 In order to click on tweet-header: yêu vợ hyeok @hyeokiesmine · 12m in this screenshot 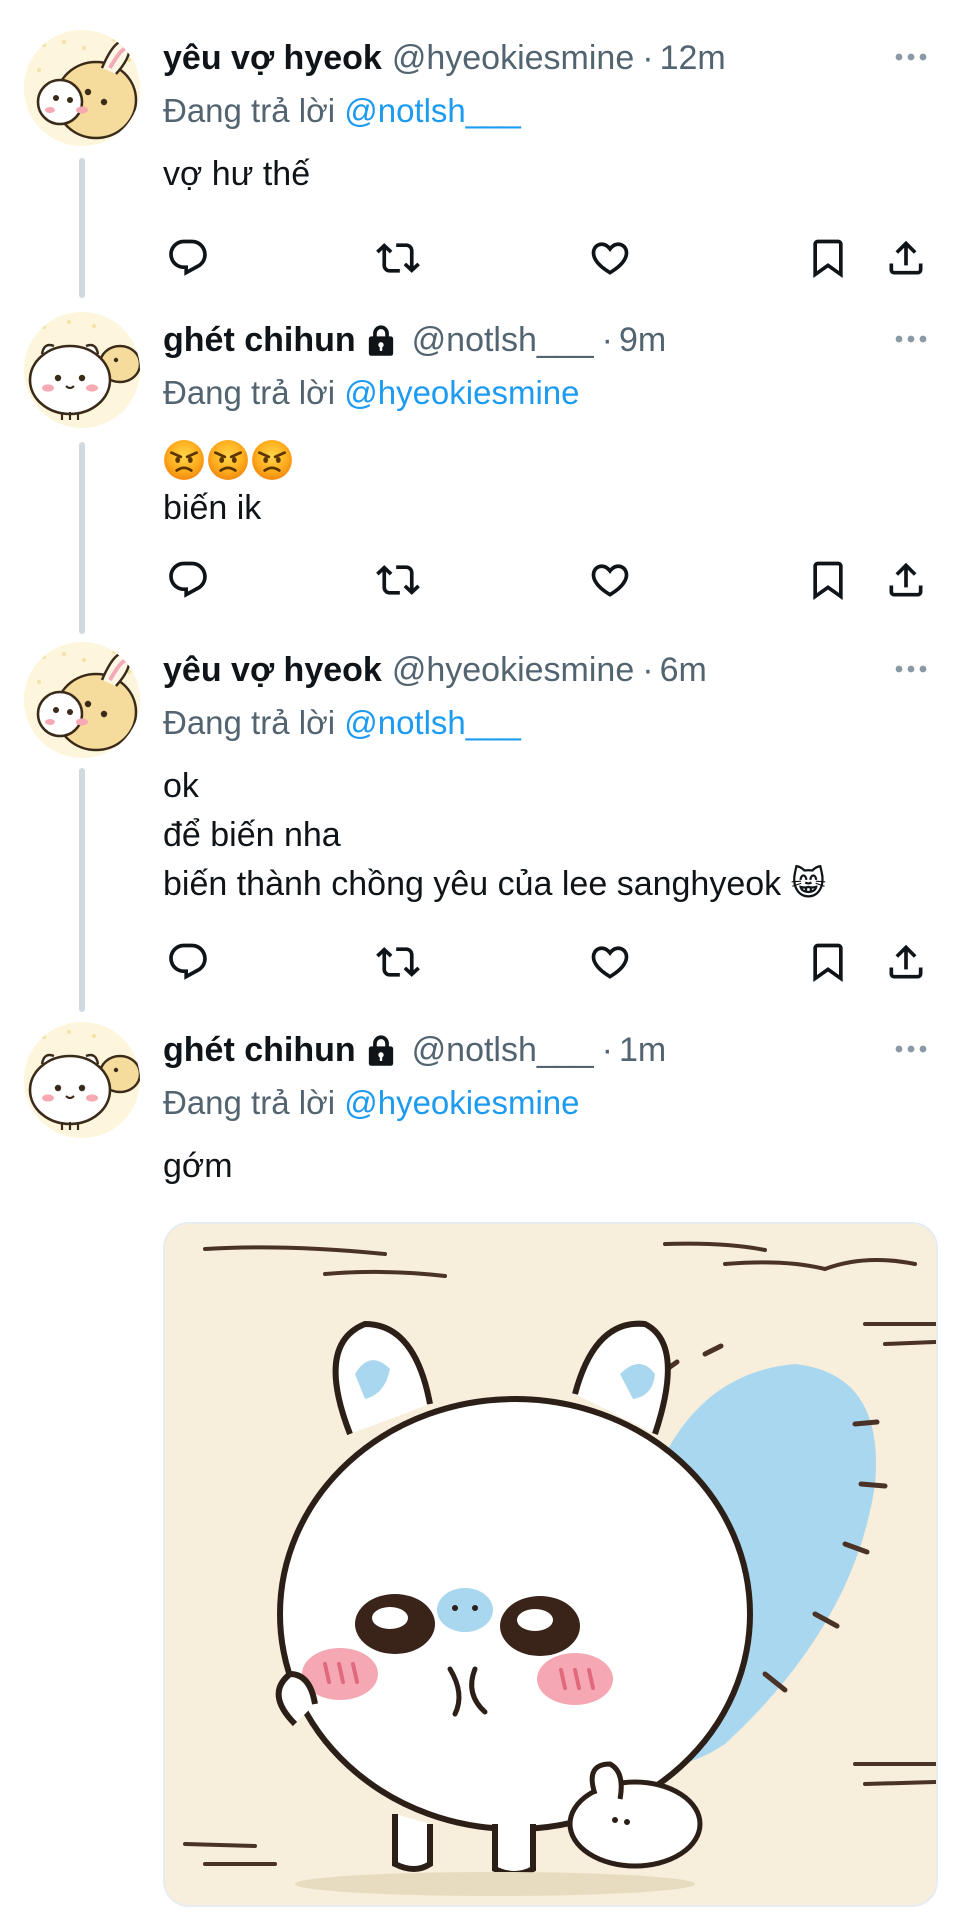, I will do `click(547, 58)`.